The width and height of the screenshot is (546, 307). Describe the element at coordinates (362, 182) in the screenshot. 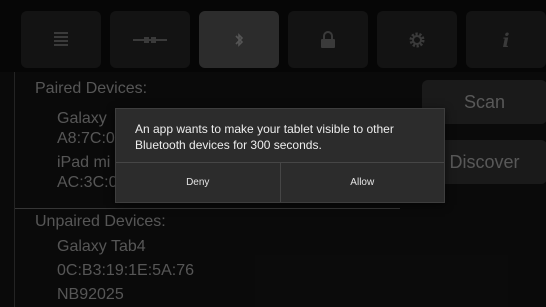

I see `allow-button: Allow` at that location.